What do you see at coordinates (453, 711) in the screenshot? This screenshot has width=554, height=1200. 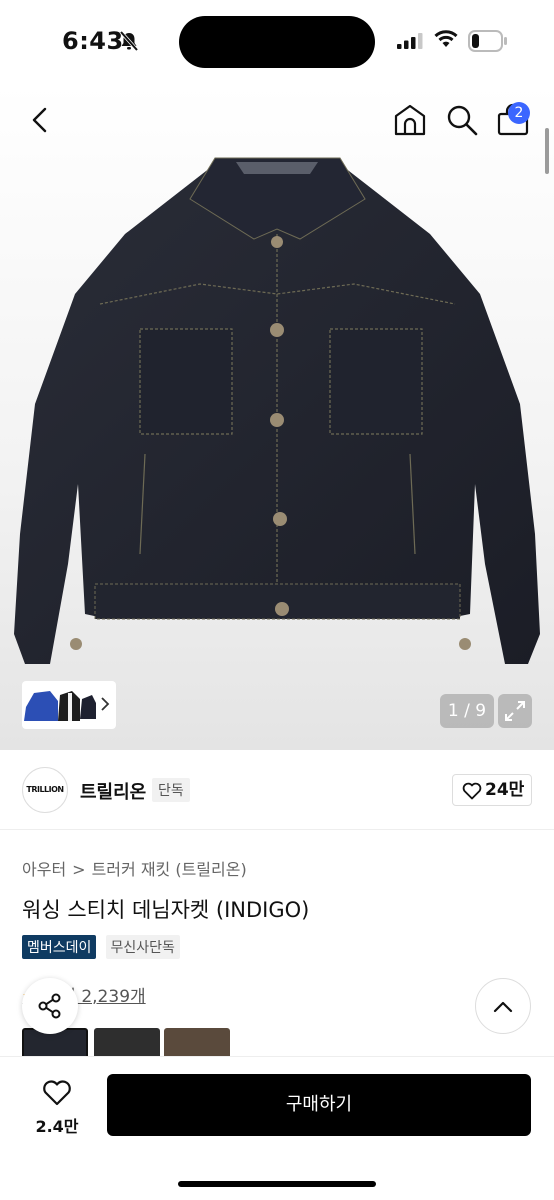 I see `gallery-current-index: 1` at bounding box center [453, 711].